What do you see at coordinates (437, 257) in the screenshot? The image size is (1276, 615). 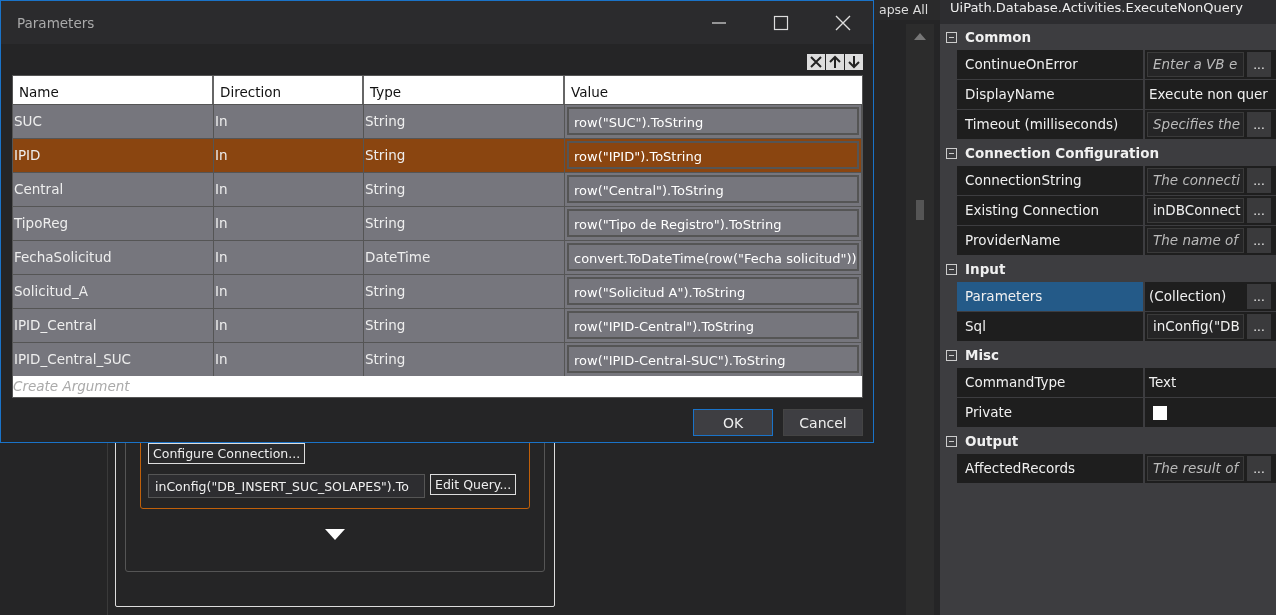 I see `argument-row: FechaSolicitud In DateTime convert.ToDateTime(row("Fecha solicitud"))` at bounding box center [437, 257].